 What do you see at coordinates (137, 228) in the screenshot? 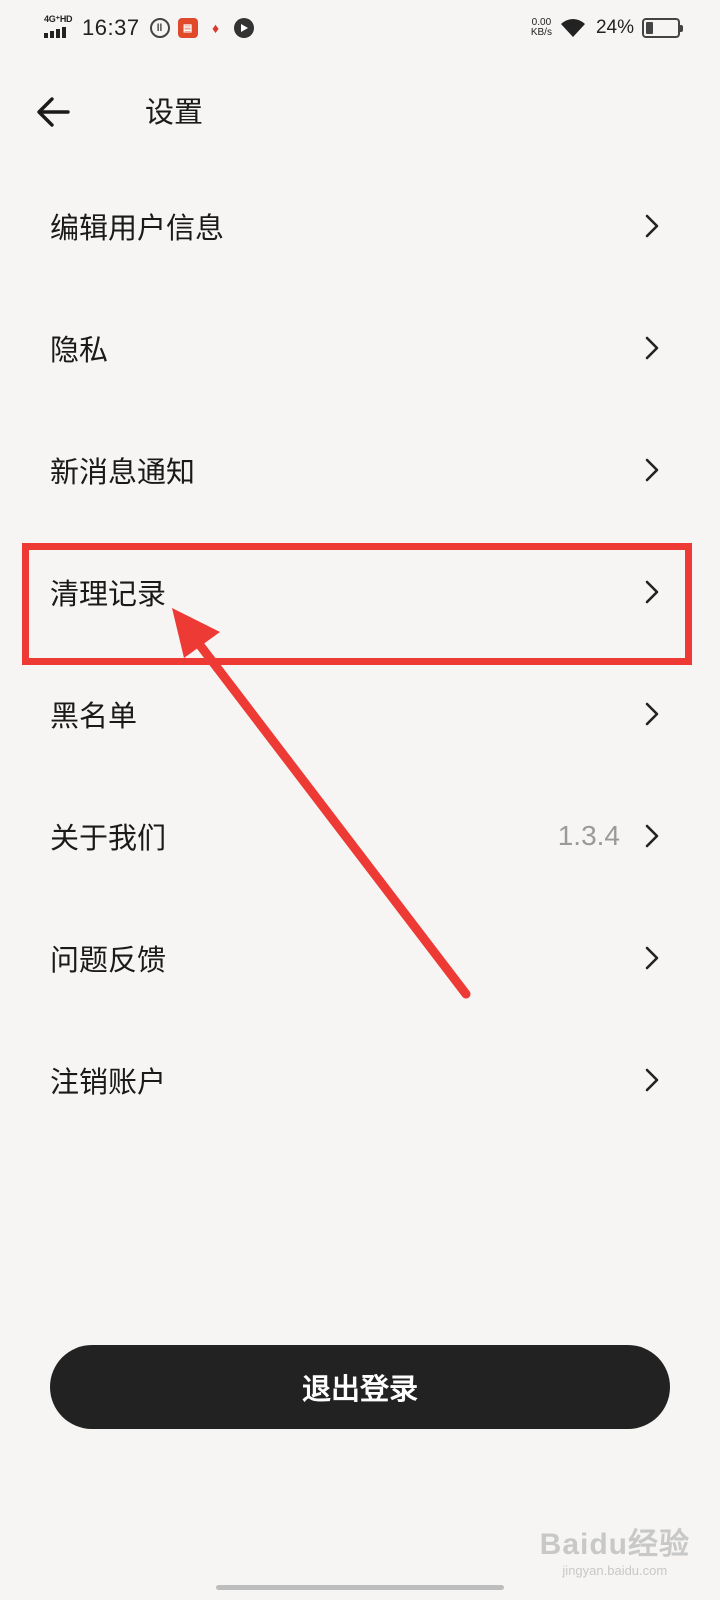
I see `menu-item-label: 编辑用户信息` at bounding box center [137, 228].